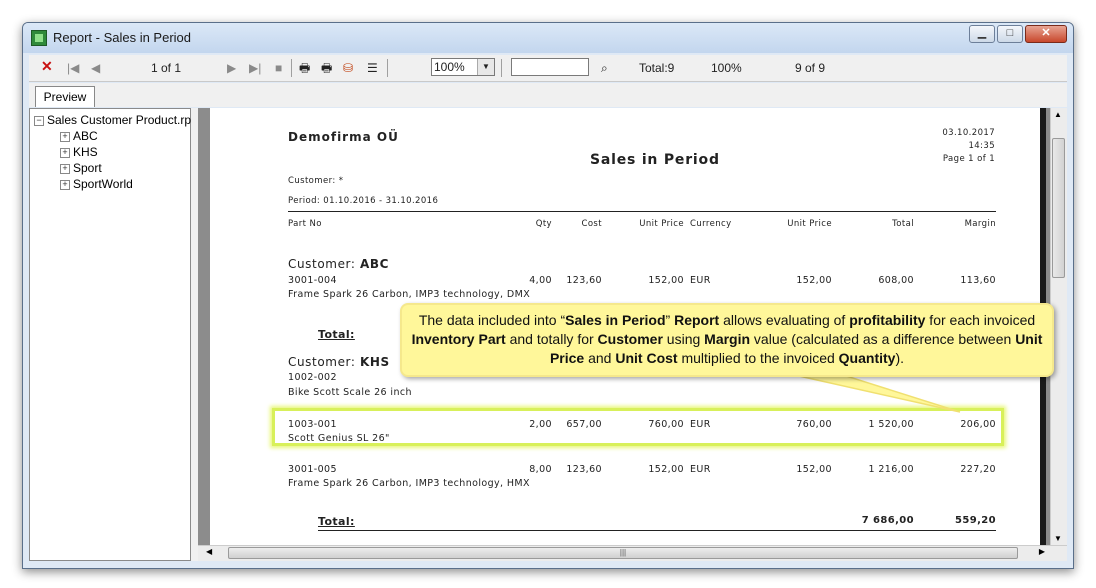 The height and width of the screenshot is (588, 1096). Describe the element at coordinates (73, 68) in the screenshot. I see `first-page-icon: |◀` at that location.